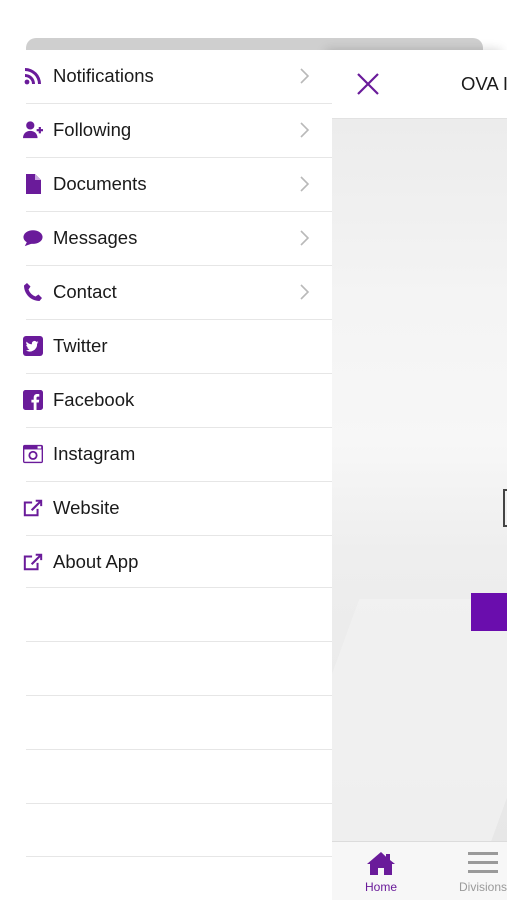  I want to click on menu-item-label: About App, so click(96, 561).